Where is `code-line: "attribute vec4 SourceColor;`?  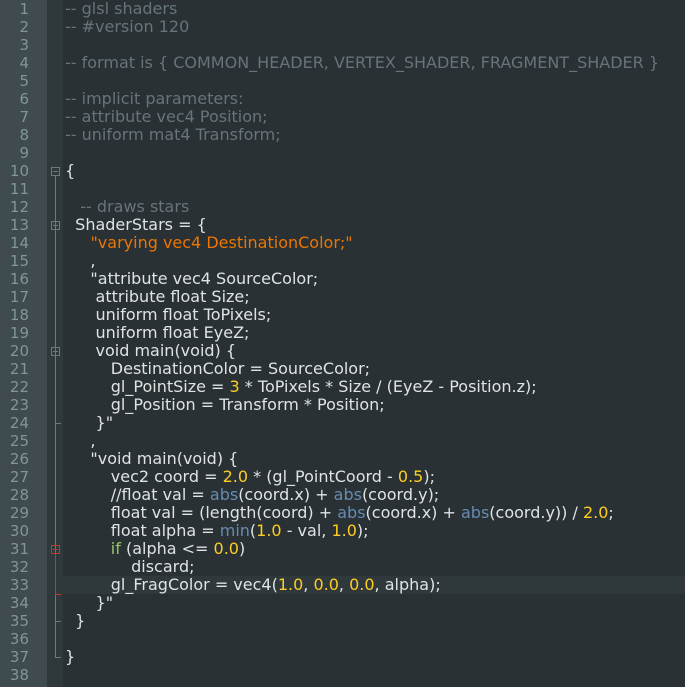 code-line: "attribute vec4 SourceColor; is located at coordinates (342, 279).